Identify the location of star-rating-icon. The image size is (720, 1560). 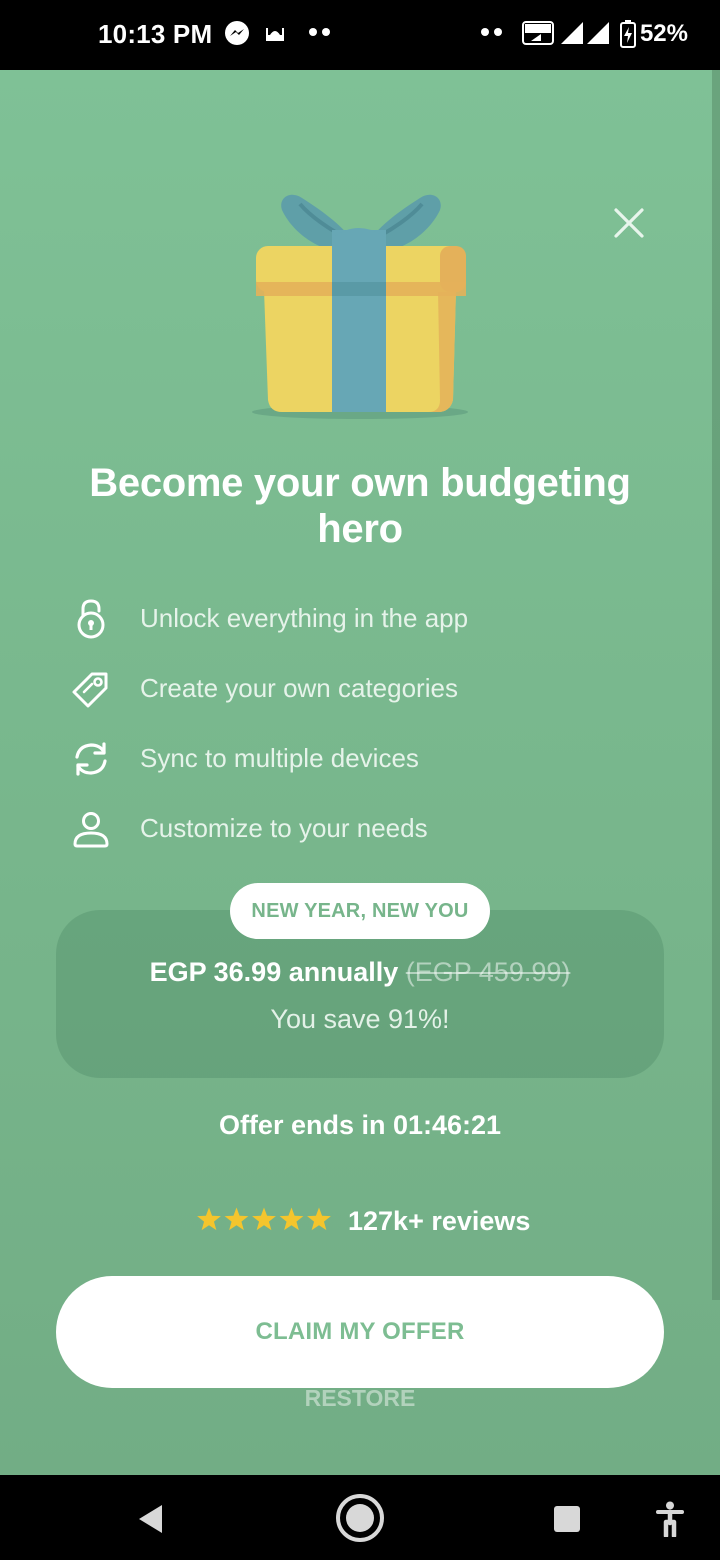
(264, 1219).